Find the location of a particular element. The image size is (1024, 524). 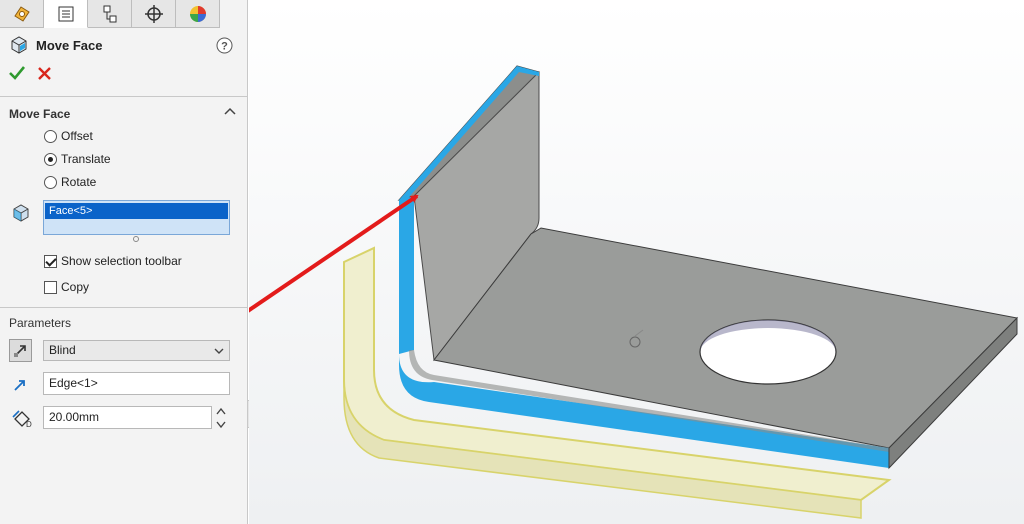

radio-translate: Translate is located at coordinates (77, 159).